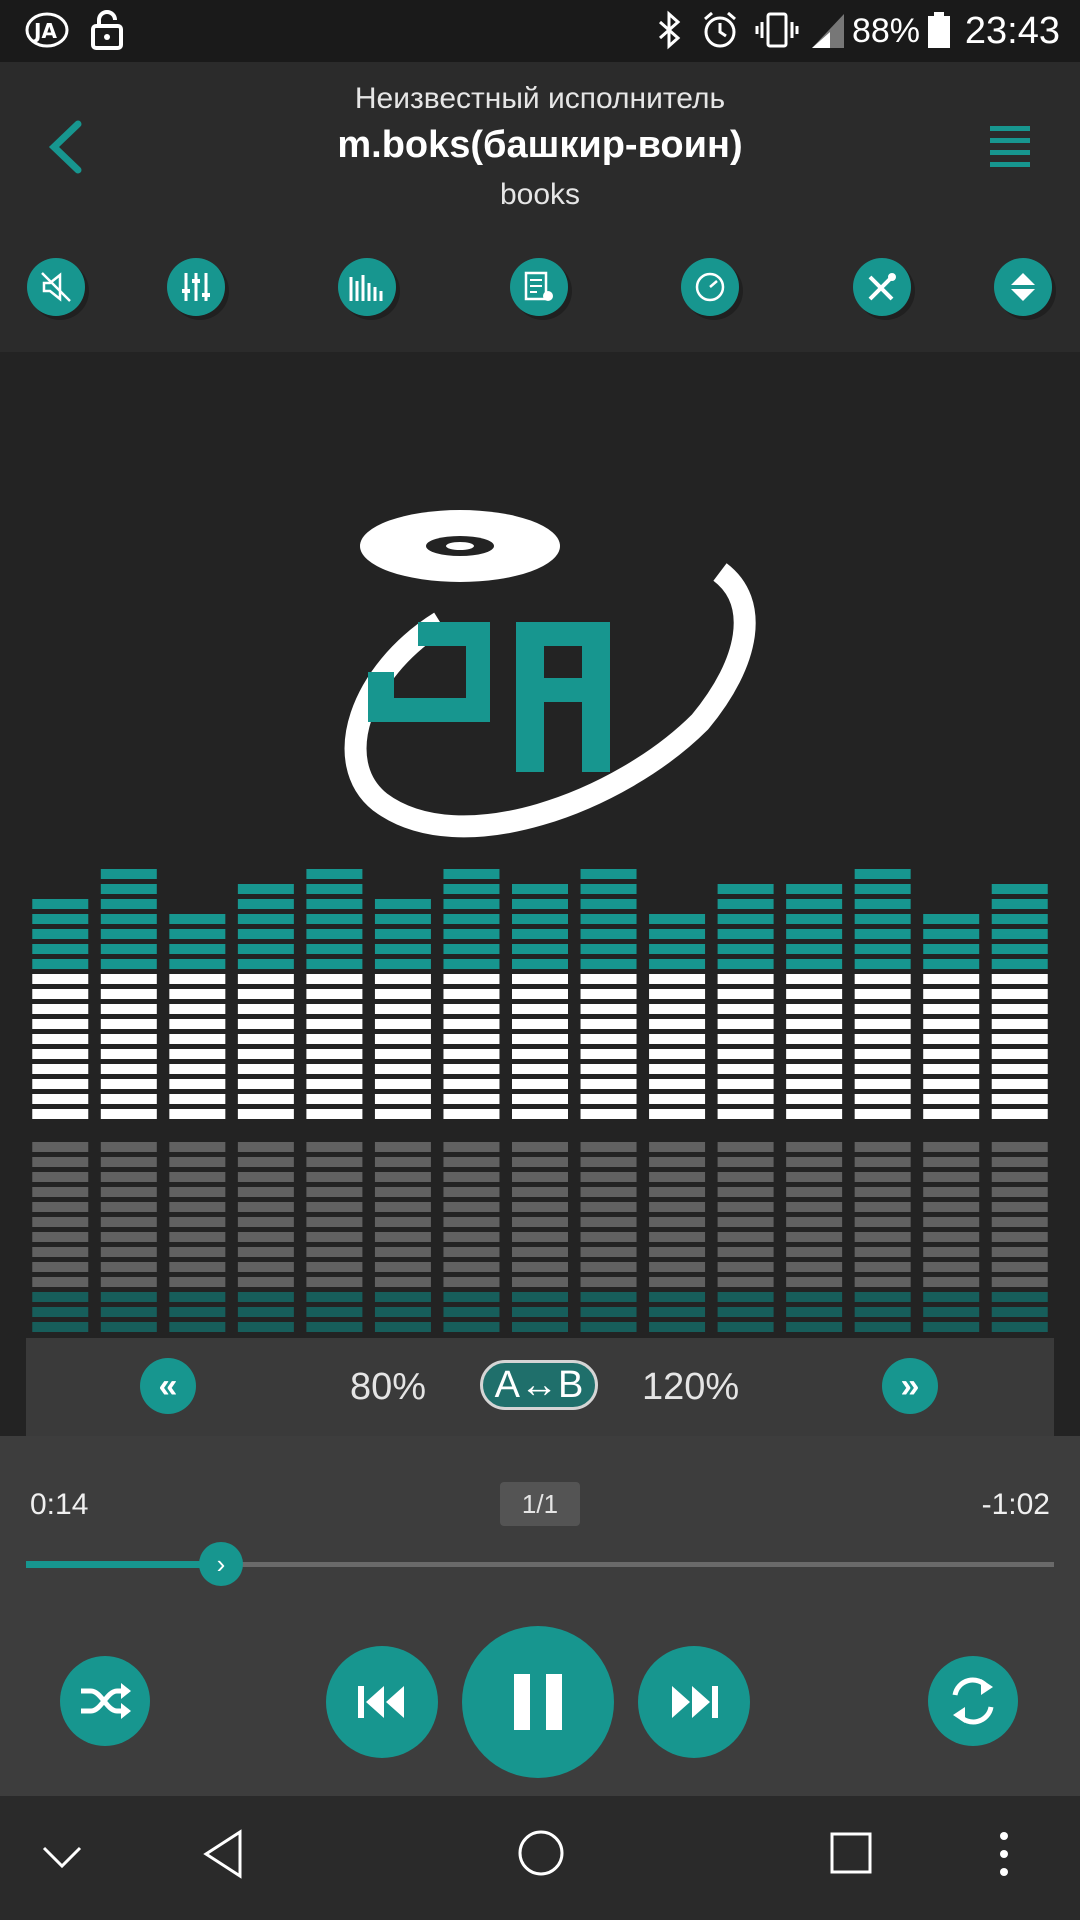 The image size is (1080, 1920). Describe the element at coordinates (388, 1387) in the screenshot. I see `slower-speed-label: 80%` at that location.